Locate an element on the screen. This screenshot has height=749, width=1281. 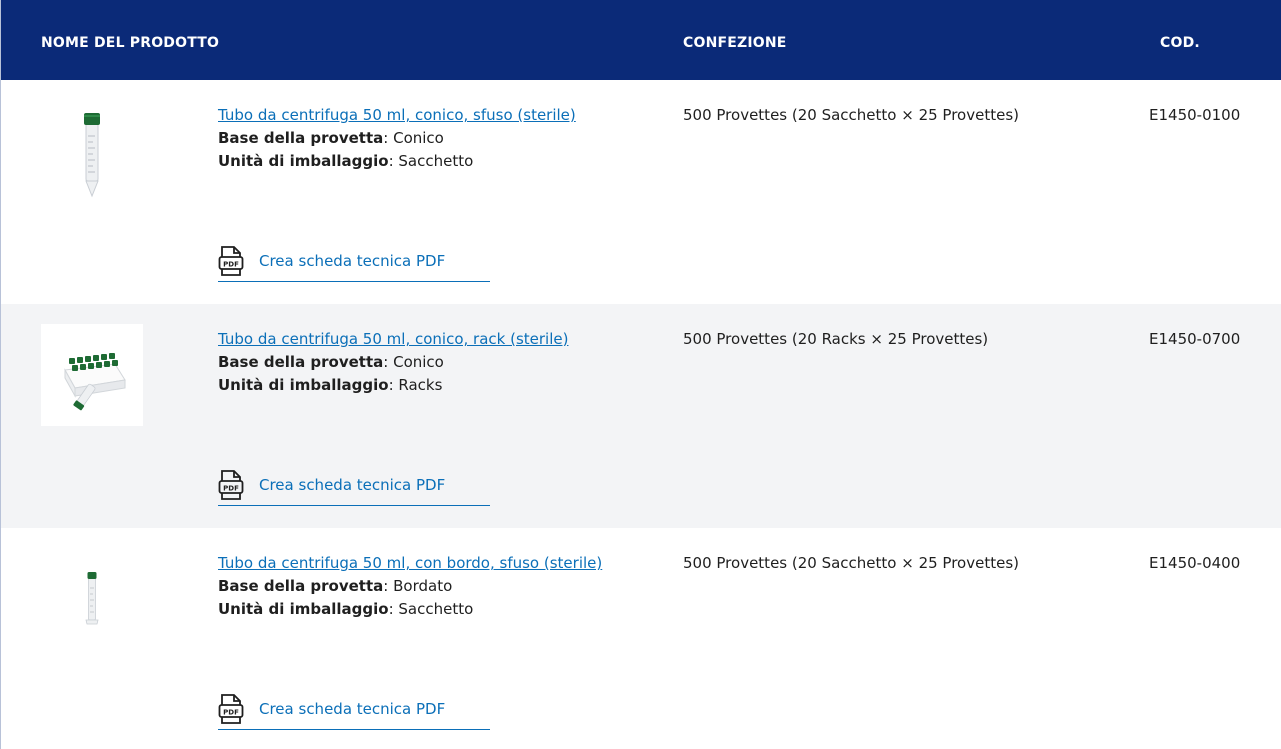
code-cell: E1450-0400 is located at coordinates (1195, 563).